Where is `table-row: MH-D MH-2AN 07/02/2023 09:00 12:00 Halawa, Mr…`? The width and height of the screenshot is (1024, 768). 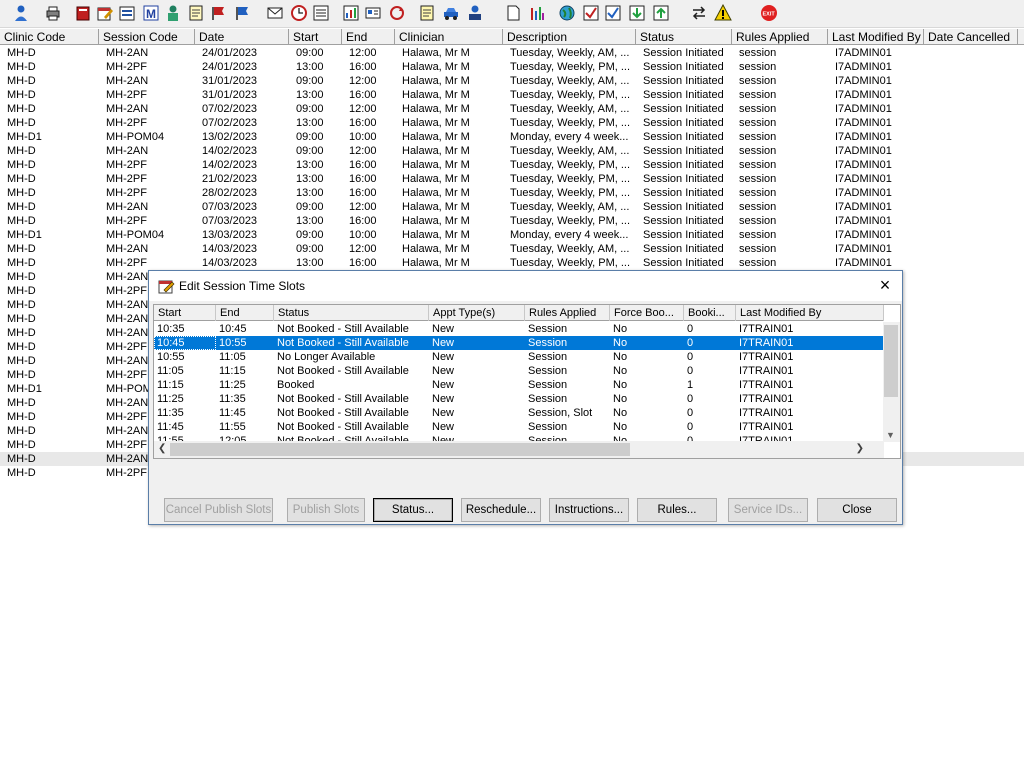 table-row: MH-D MH-2AN 07/02/2023 09:00 12:00 Halawa, Mr… is located at coordinates (512, 109).